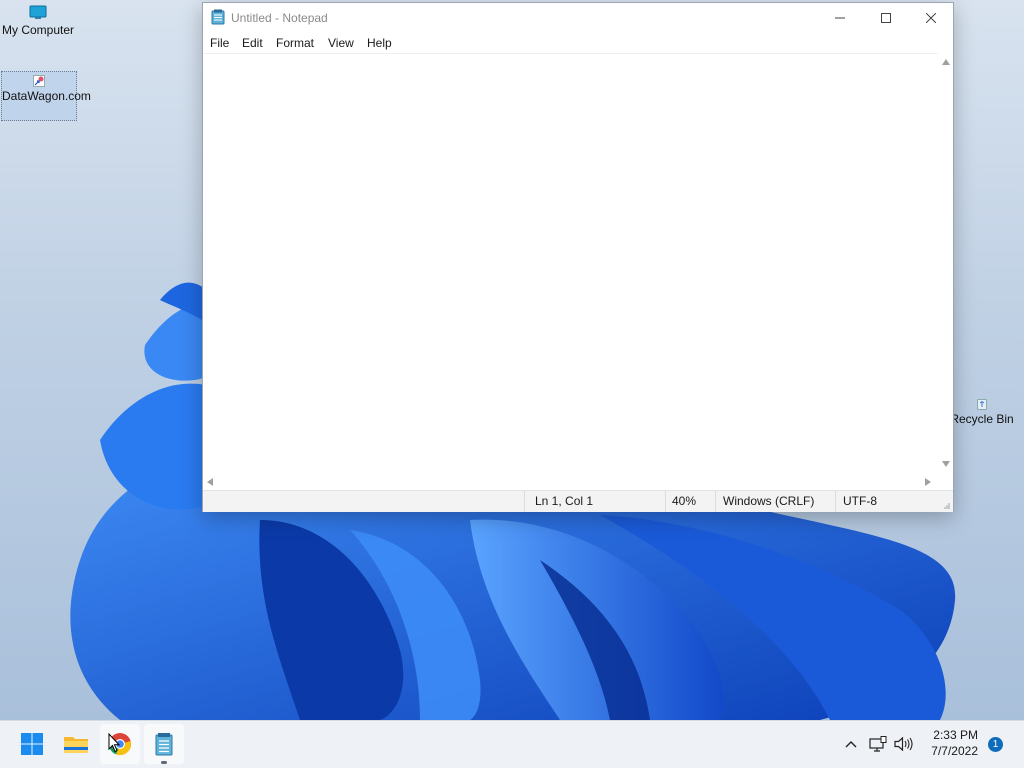  What do you see at coordinates (949, 743) in the screenshot?
I see `clock: 2:33 PM 7/7/2022` at bounding box center [949, 743].